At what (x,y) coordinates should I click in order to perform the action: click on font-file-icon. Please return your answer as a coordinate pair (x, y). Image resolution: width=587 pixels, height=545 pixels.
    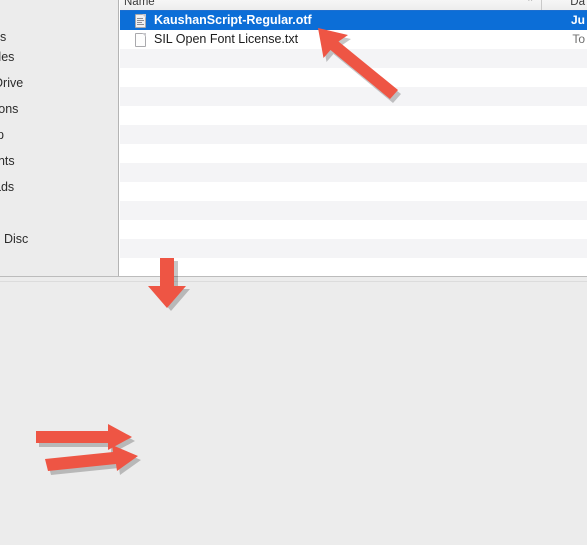
    Looking at the image, I should click on (140, 21).